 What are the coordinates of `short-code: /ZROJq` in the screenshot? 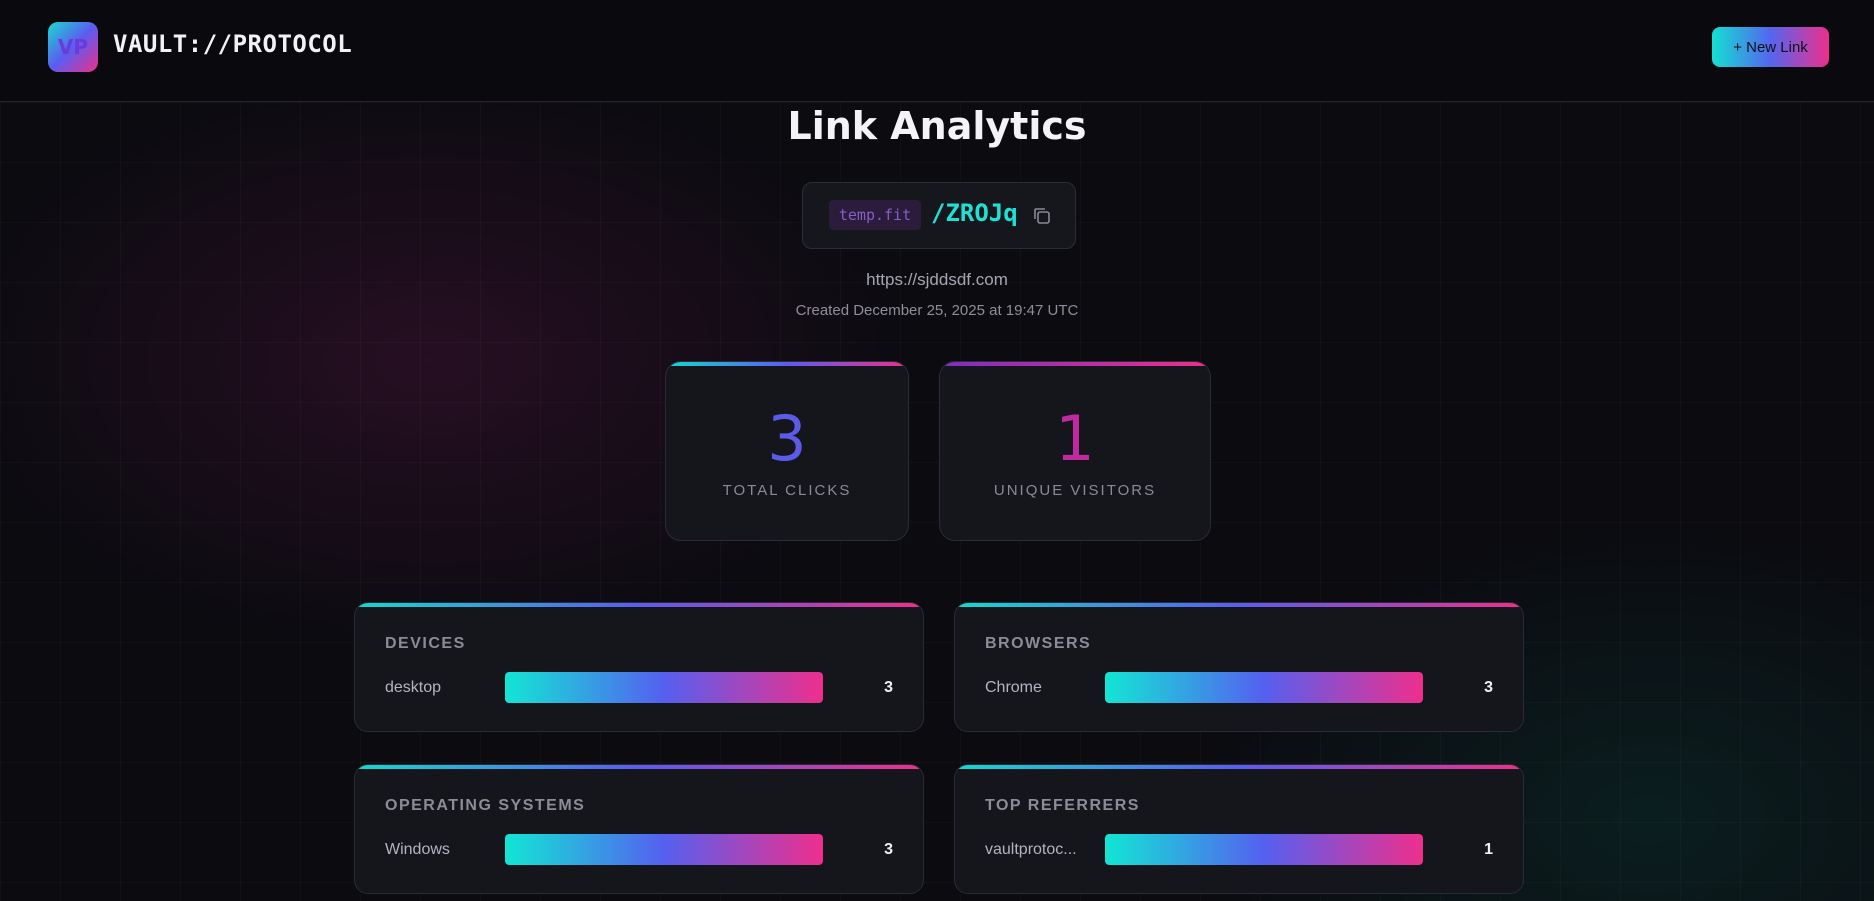 It's located at (974, 213).